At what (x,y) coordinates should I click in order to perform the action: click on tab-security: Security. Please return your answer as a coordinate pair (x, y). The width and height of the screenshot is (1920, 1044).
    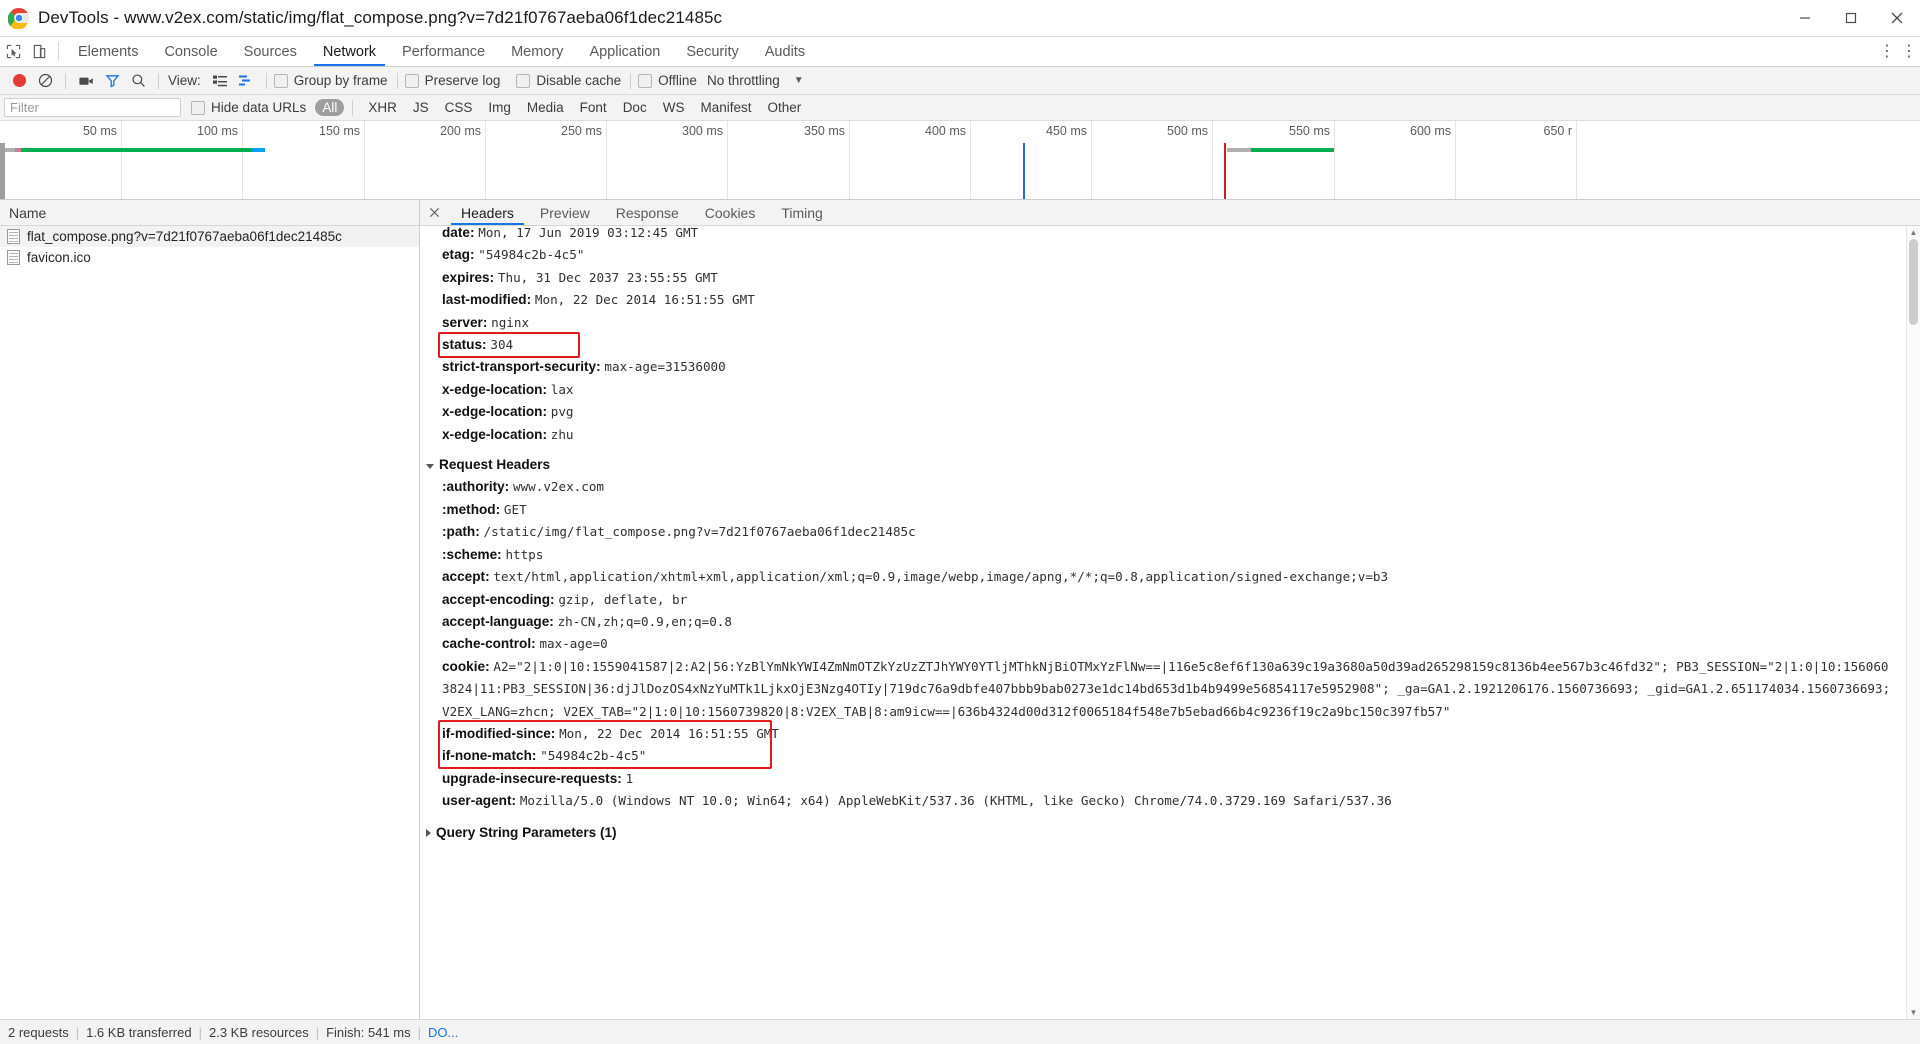
    Looking at the image, I should click on (712, 51).